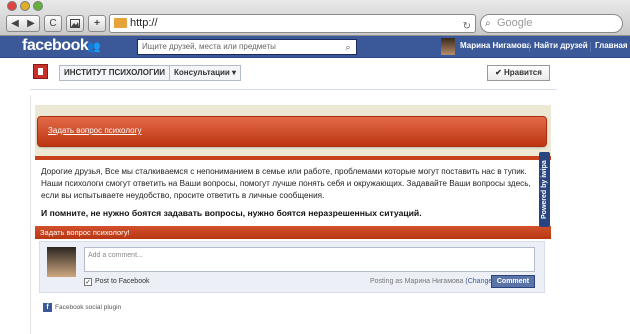  I want to click on image-icon, so click(75, 23).